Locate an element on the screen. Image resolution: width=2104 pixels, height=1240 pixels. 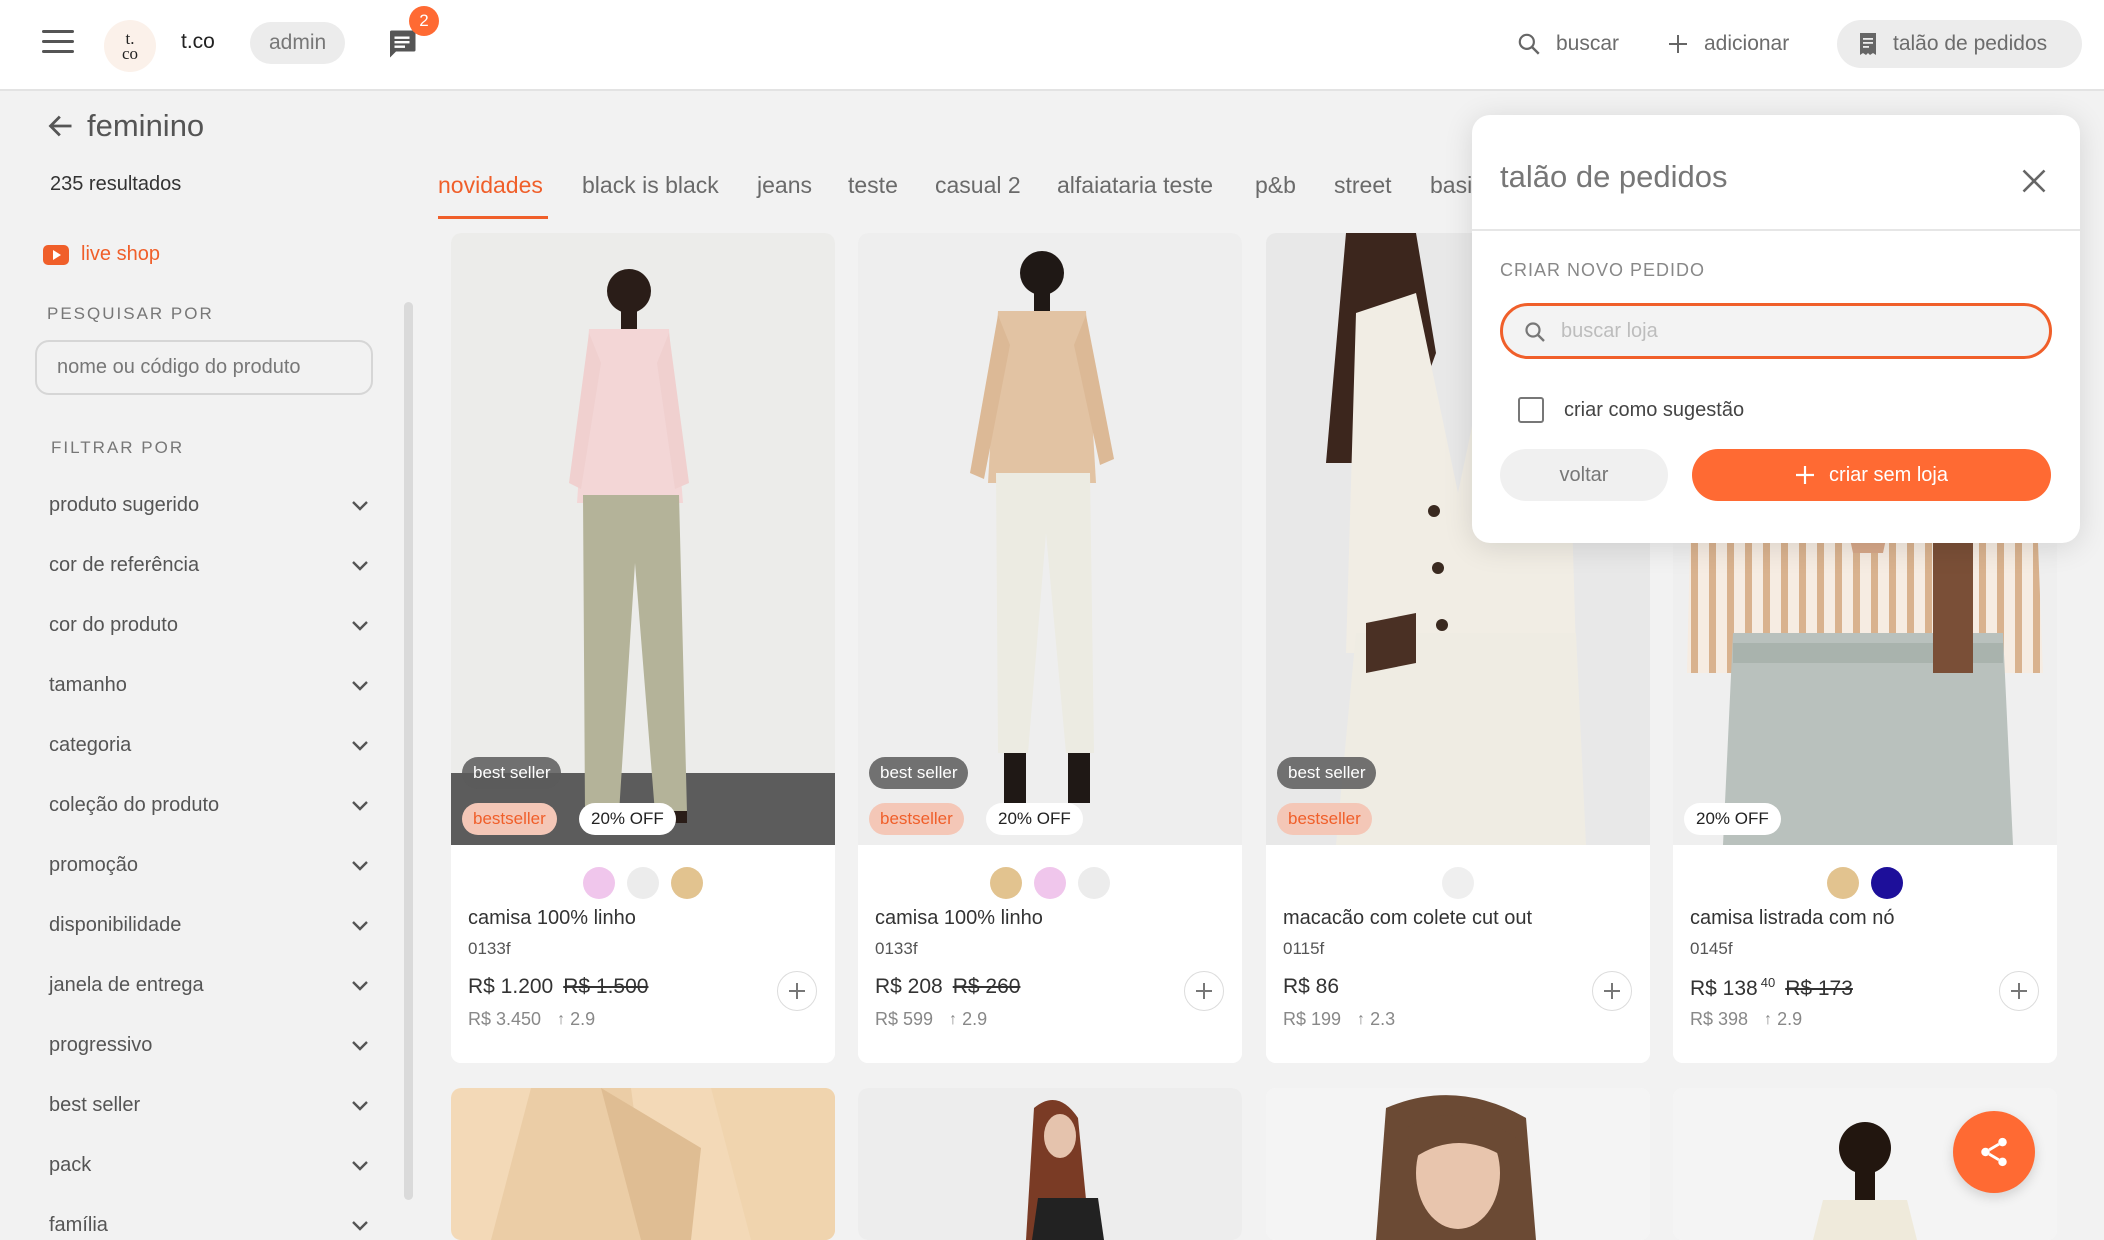
role-badge: admin is located at coordinates (298, 43).